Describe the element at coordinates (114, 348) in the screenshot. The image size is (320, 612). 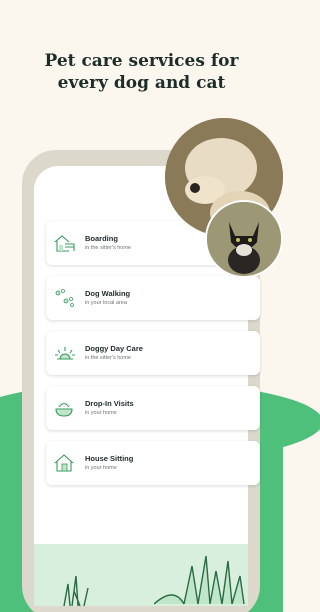
I see `service-title: Doggy Day Care` at that location.